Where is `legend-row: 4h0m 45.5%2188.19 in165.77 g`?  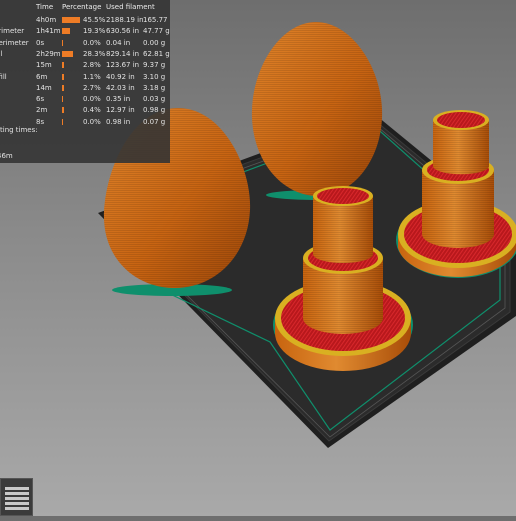
legend-row: 4h0m 45.5%2188.19 in165.77 g is located at coordinates (85, 21).